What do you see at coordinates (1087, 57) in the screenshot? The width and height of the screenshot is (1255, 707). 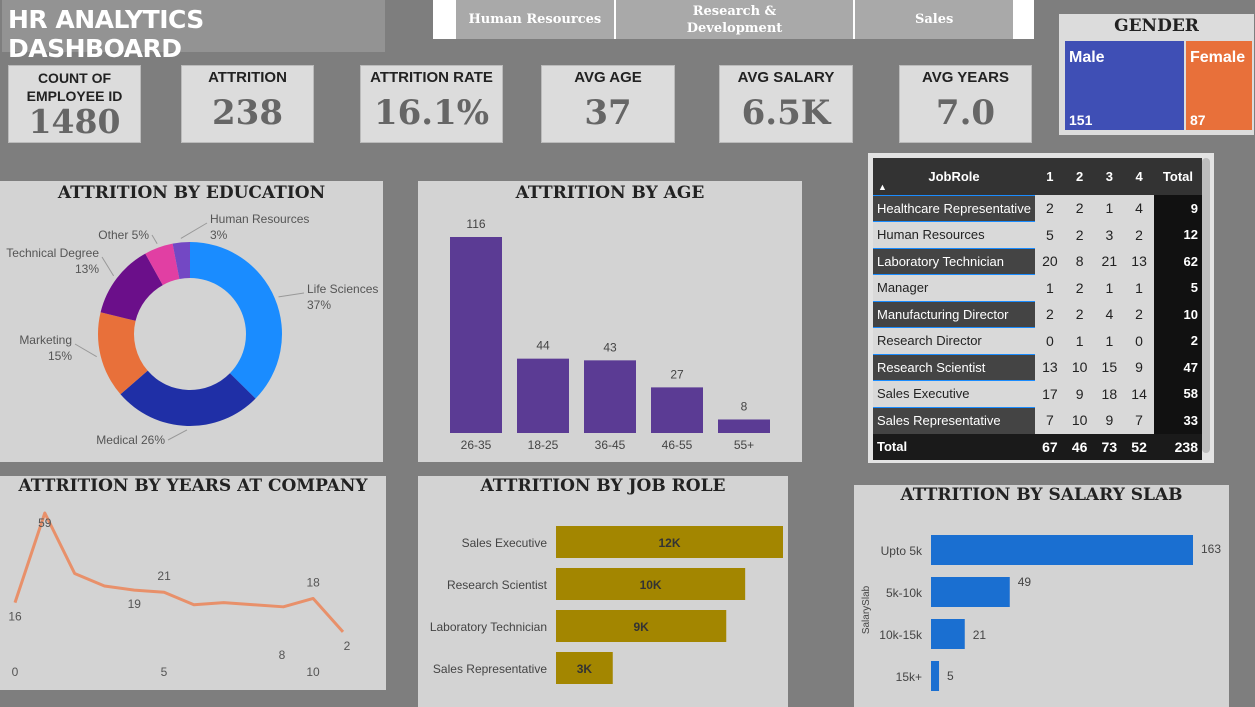 I see `gender-male-label: Male` at bounding box center [1087, 57].